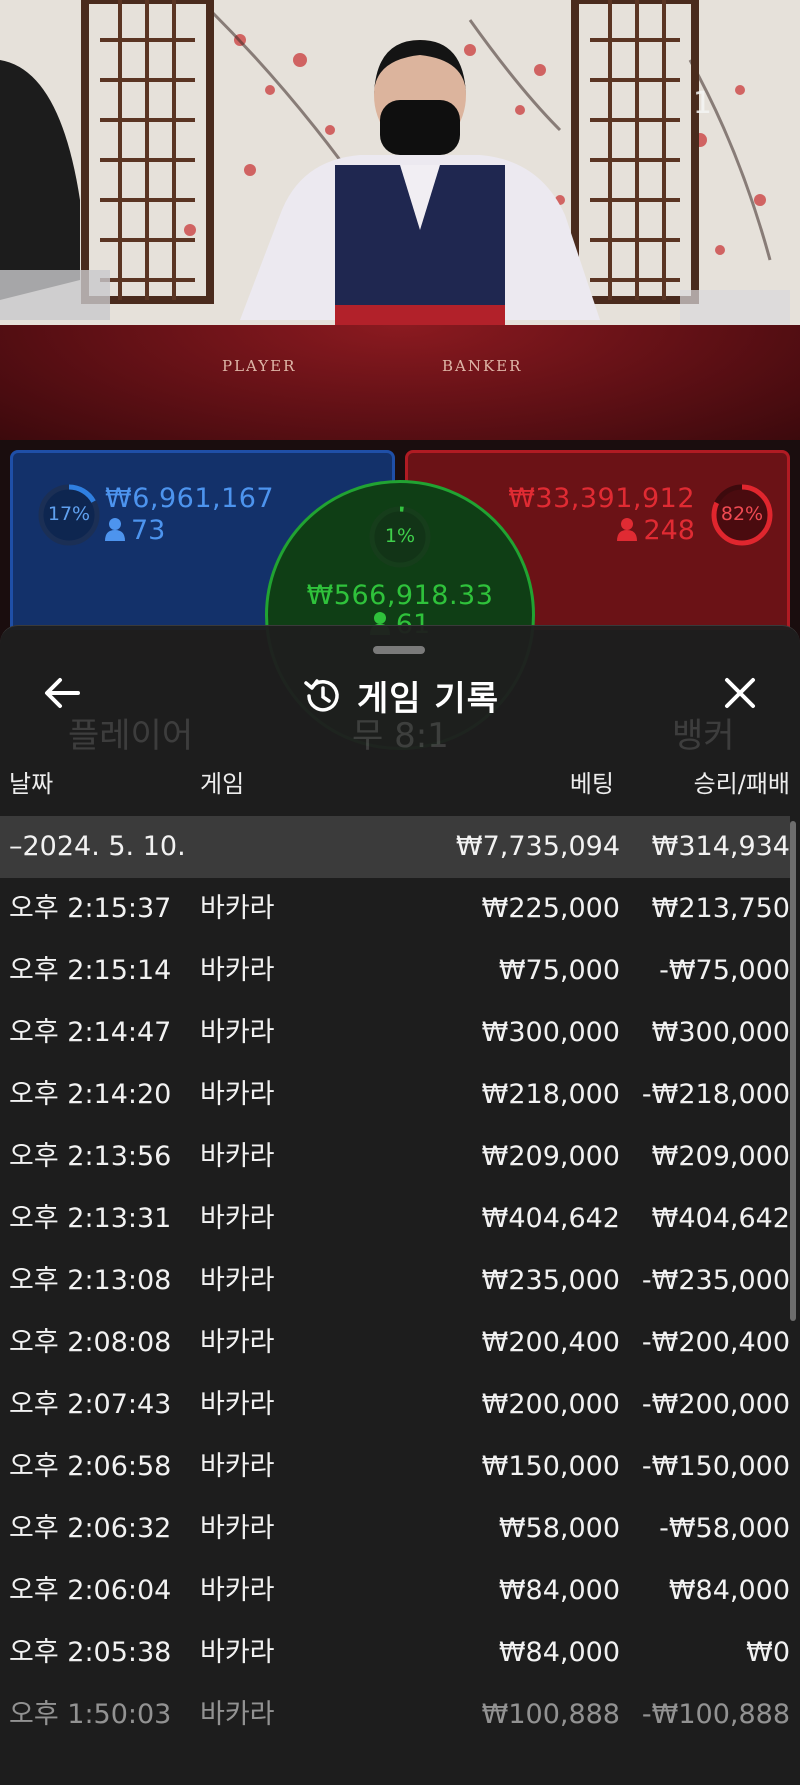 This screenshot has width=800, height=1785. I want to click on column-date: 날짜, so click(31, 784).